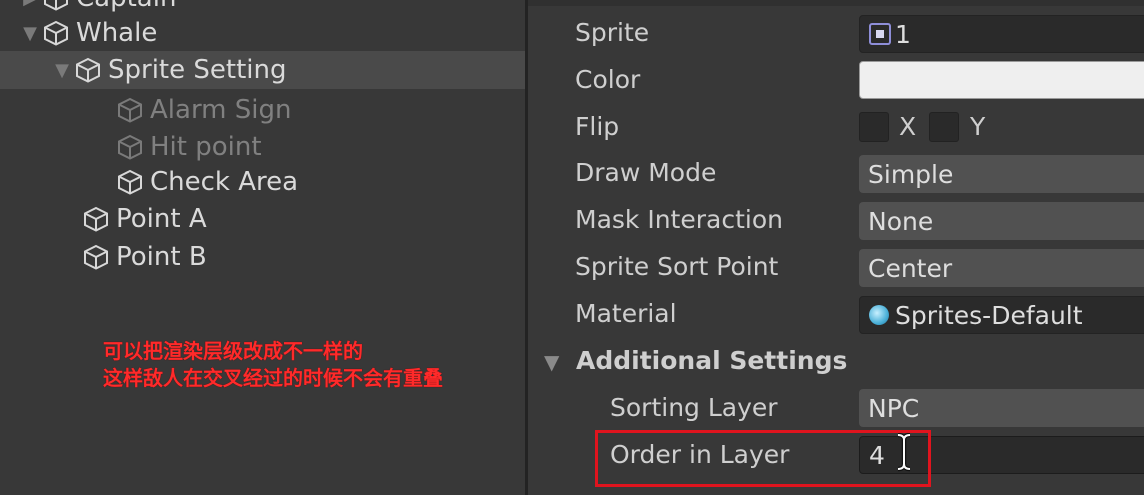 This screenshot has height=495, width=1144. What do you see at coordinates (910, 268) in the screenshot?
I see `sprite-sort-point-value: Center` at bounding box center [910, 268].